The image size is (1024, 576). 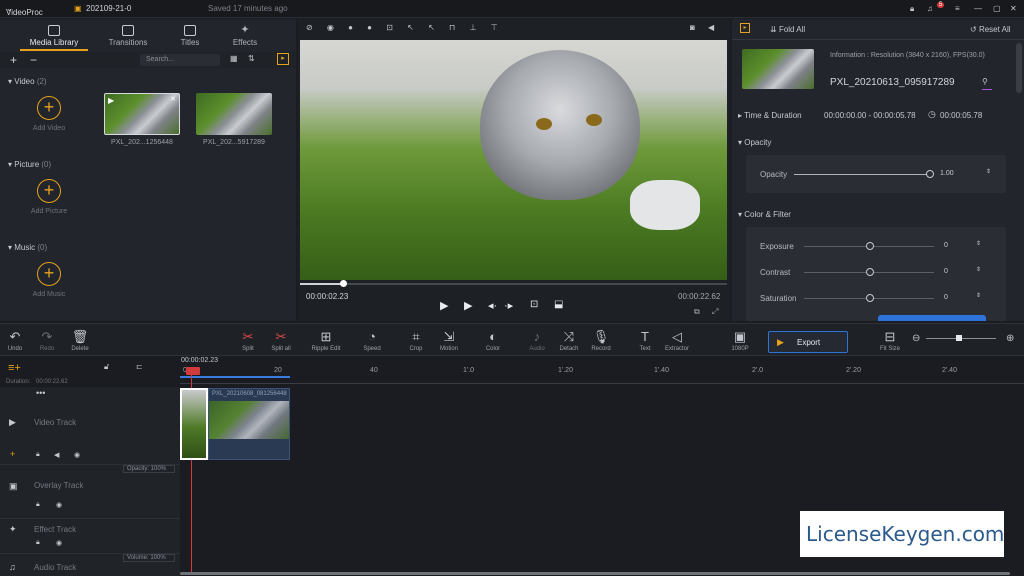 I want to click on lock-icon: 🔒︎, so click(x=912, y=9).